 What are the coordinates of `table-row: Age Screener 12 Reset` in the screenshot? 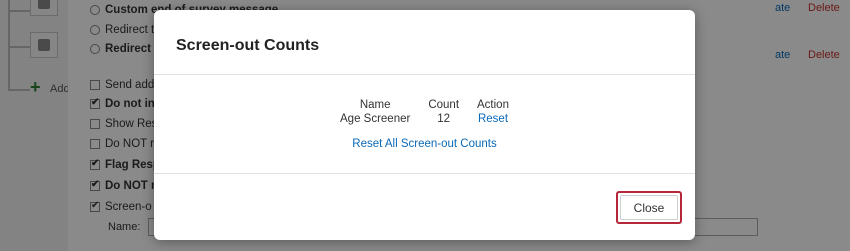 It's located at (424, 119).